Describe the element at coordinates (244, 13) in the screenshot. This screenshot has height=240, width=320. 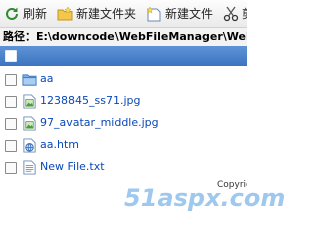
I see `cut-label: 剪切` at that location.